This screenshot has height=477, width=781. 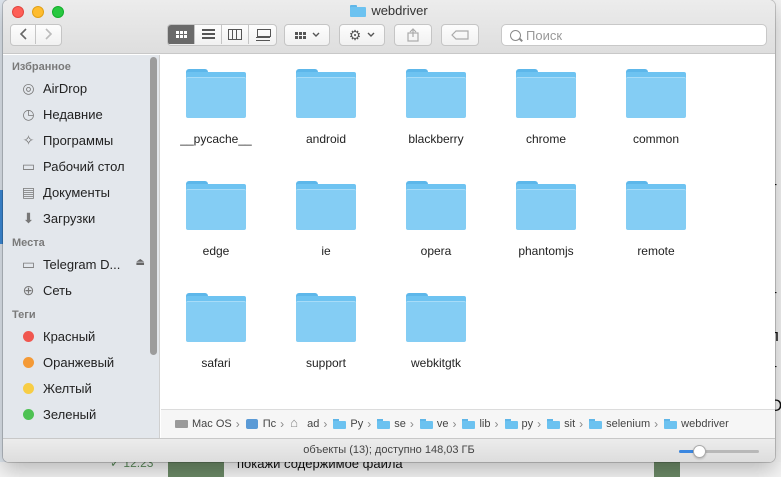 What do you see at coordinates (216, 125) in the screenshot?
I see `folder-item: __pycache__` at bounding box center [216, 125].